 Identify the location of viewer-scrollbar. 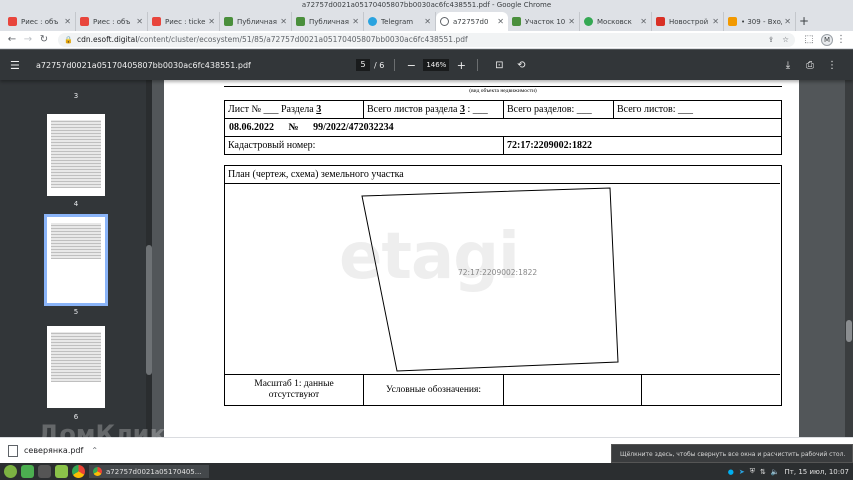
(849, 258).